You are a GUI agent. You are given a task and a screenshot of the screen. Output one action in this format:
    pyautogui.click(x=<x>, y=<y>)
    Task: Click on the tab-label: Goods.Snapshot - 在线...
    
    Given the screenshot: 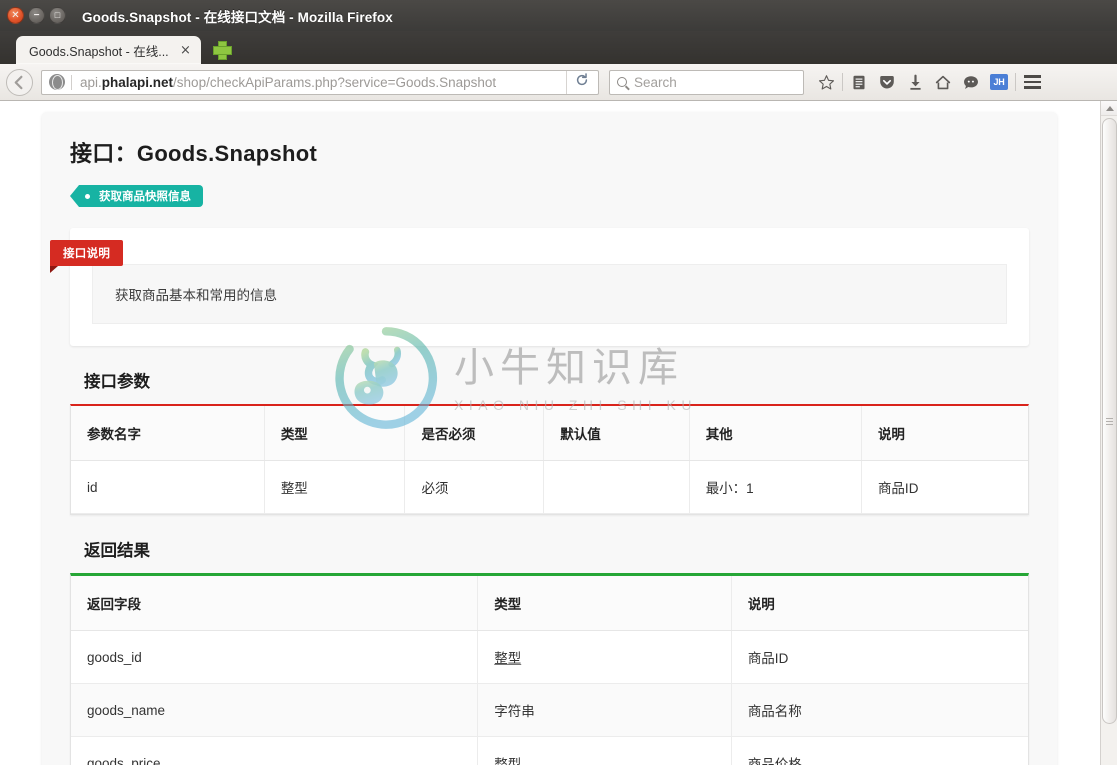 What is the action you would take?
    pyautogui.click(x=99, y=51)
    